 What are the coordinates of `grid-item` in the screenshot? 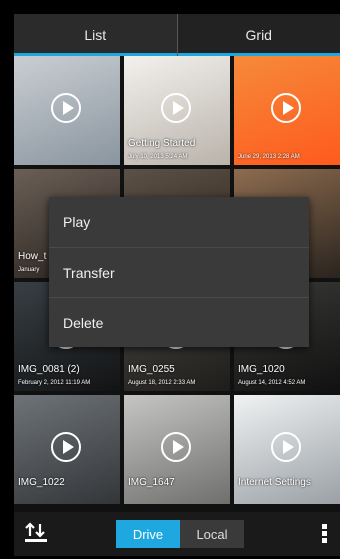 It's located at (67, 110).